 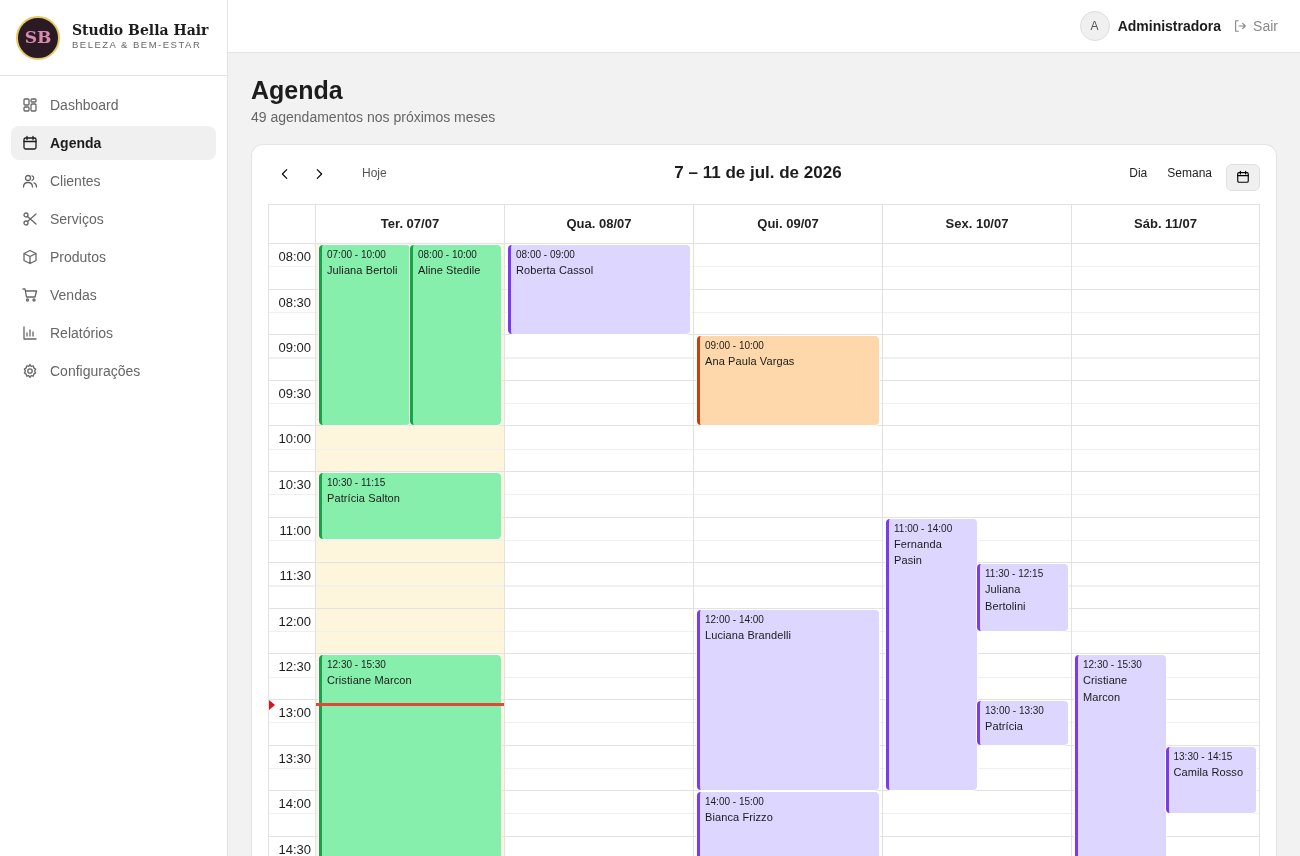 What do you see at coordinates (294, 393) in the screenshot?
I see `time-label: 09:30` at bounding box center [294, 393].